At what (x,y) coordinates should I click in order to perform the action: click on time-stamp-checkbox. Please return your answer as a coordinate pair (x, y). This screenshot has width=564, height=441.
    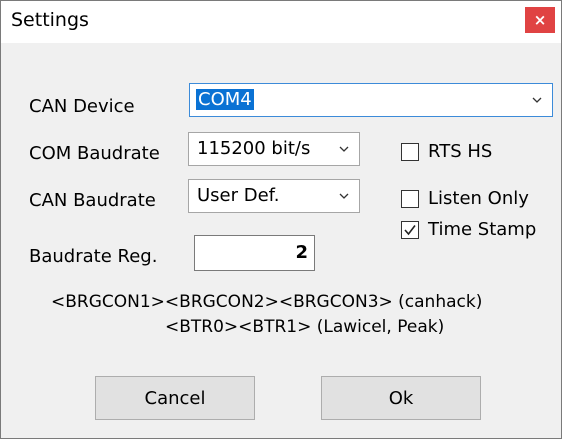
    Looking at the image, I should click on (410, 230).